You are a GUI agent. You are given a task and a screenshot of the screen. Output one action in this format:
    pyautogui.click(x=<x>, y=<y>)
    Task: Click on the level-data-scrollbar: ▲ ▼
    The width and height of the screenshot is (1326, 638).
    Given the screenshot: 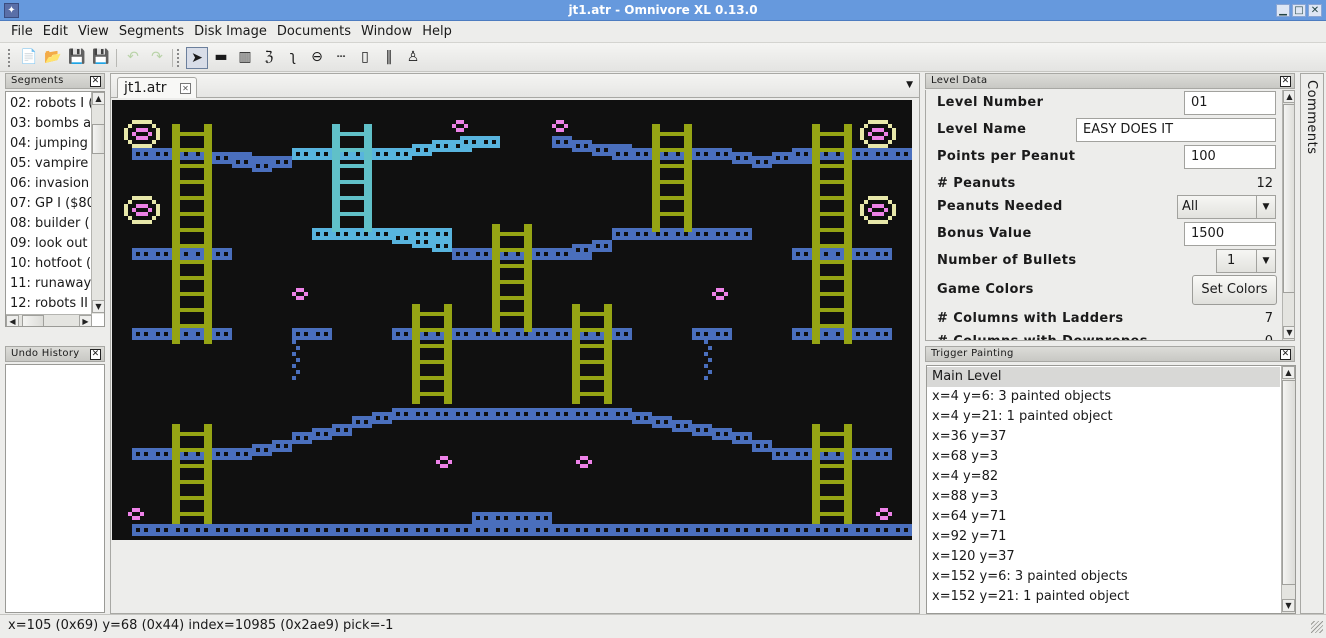 What is the action you would take?
    pyautogui.click(x=1288, y=215)
    